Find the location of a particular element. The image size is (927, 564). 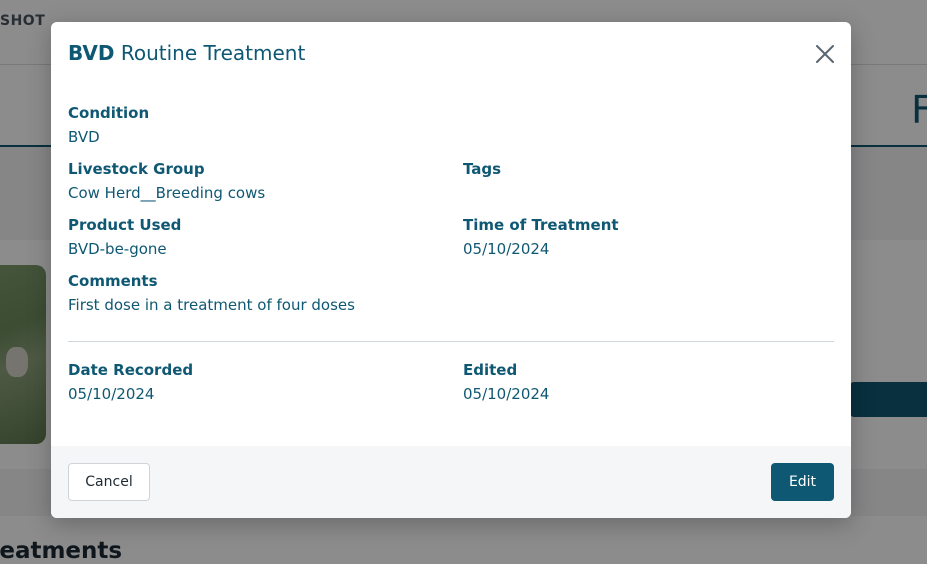

section-divider is located at coordinates (451, 341).